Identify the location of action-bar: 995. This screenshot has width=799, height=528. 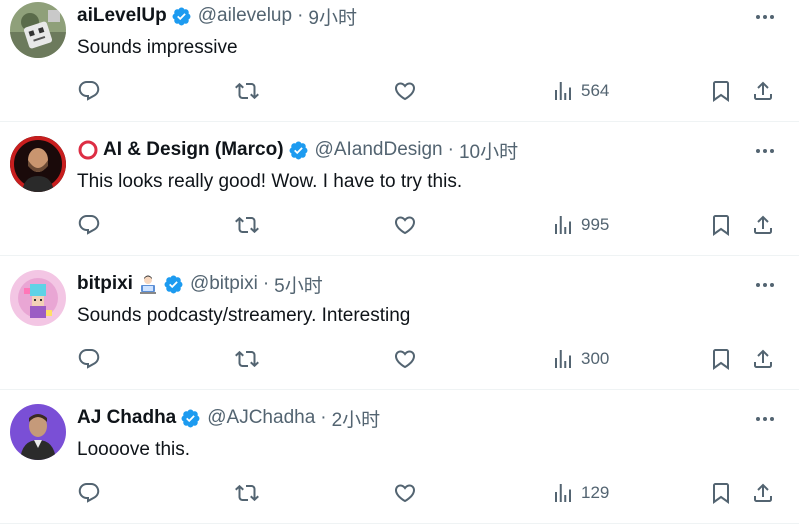
(399, 225).